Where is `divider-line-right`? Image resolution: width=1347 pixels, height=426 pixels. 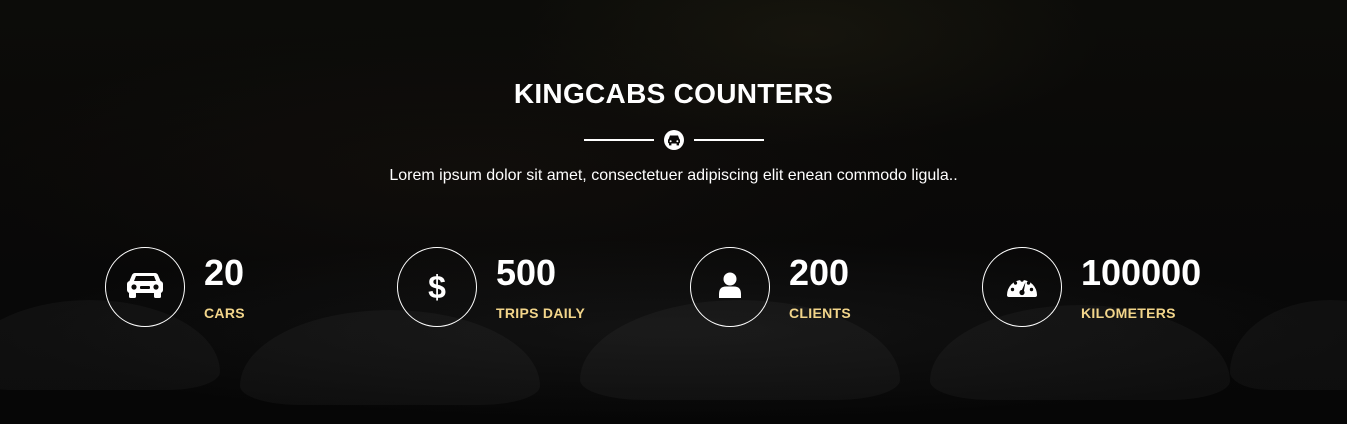
divider-line-right is located at coordinates (728, 140).